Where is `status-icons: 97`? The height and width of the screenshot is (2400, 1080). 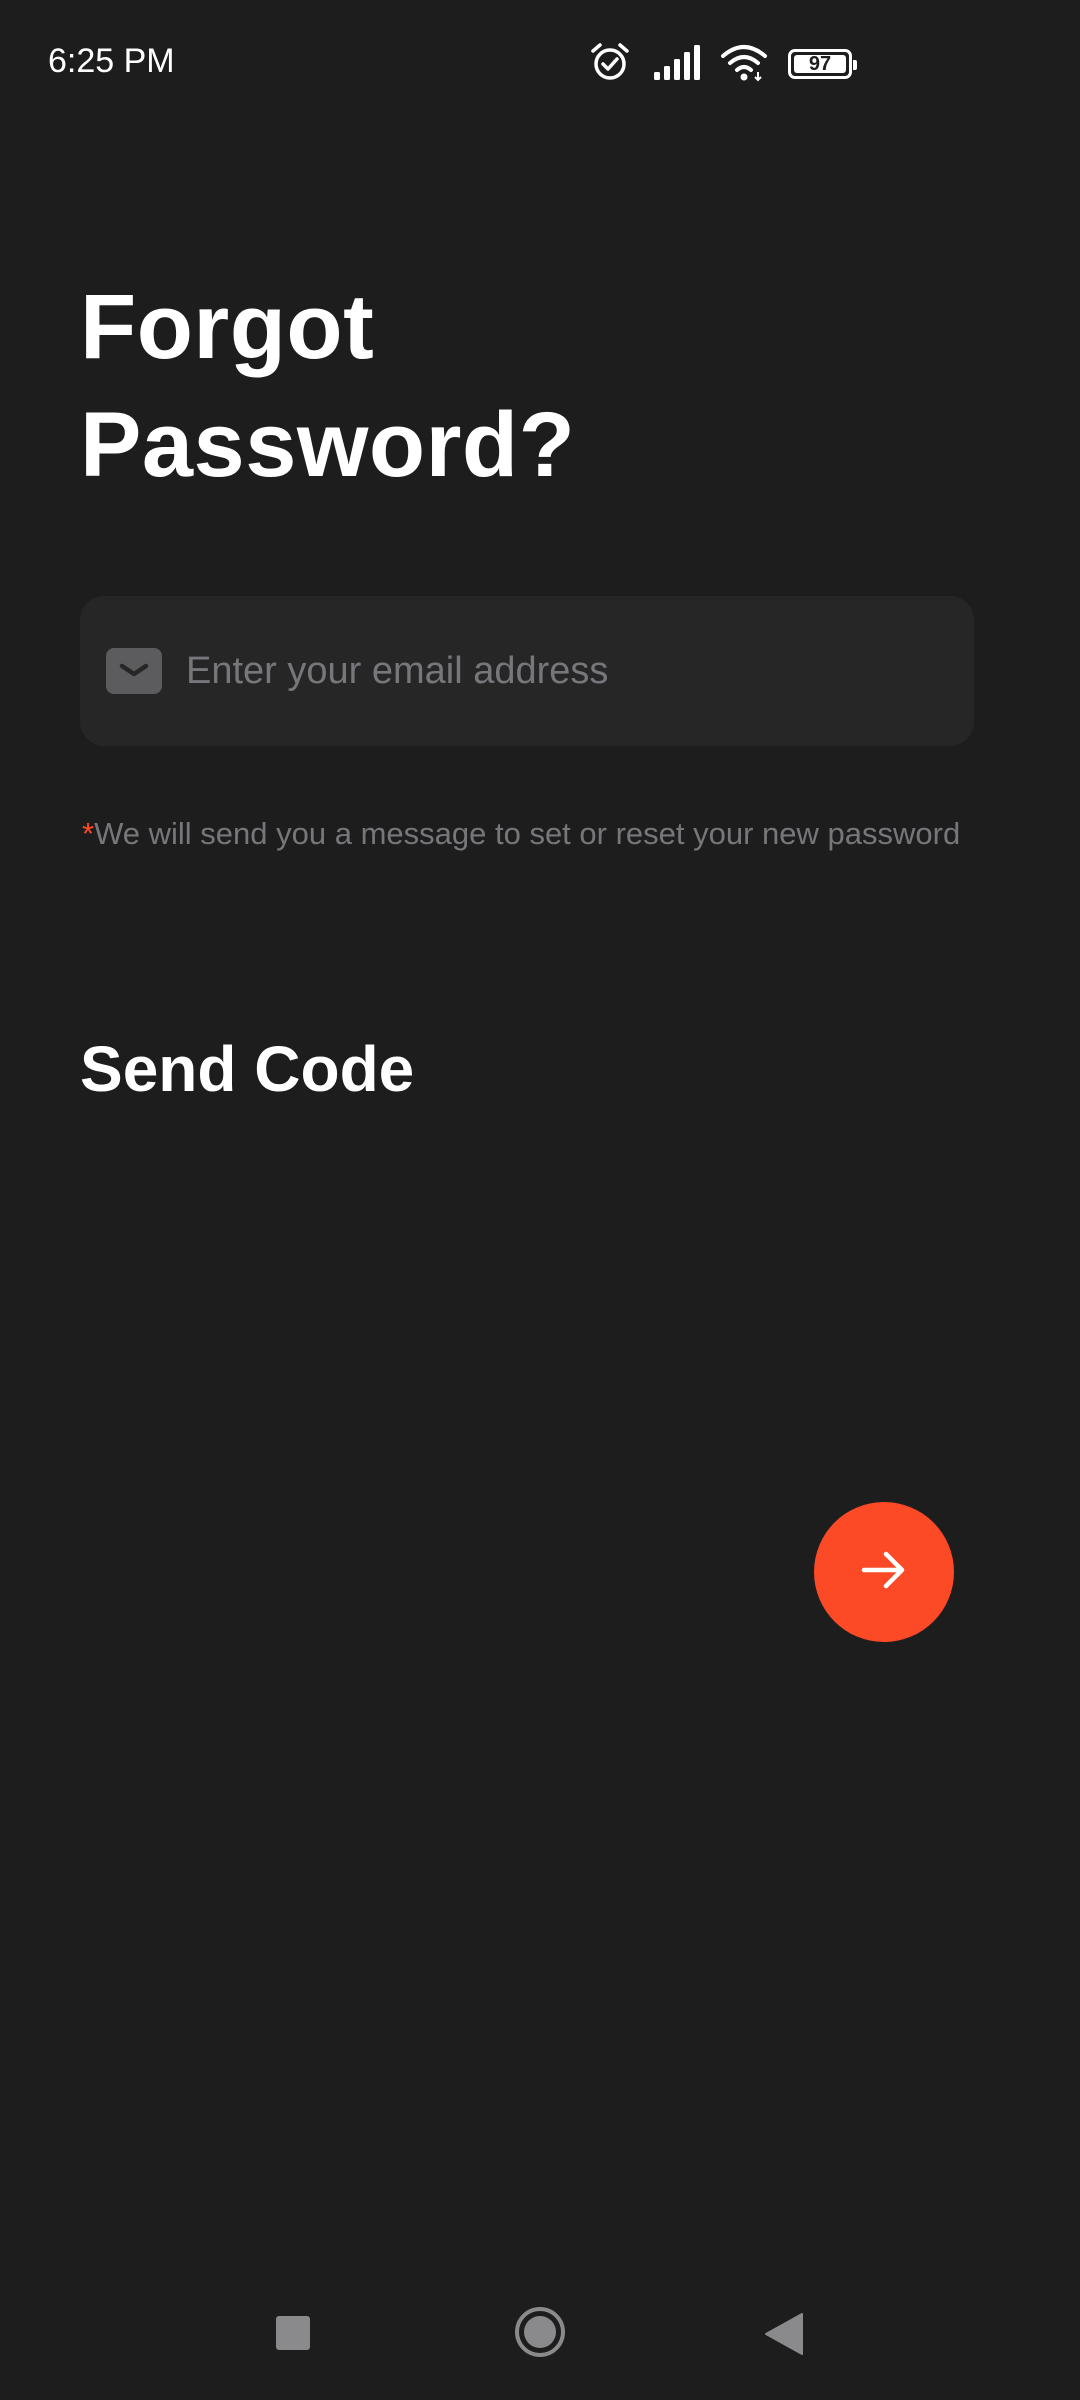 status-icons: 97 is located at coordinates (722, 64).